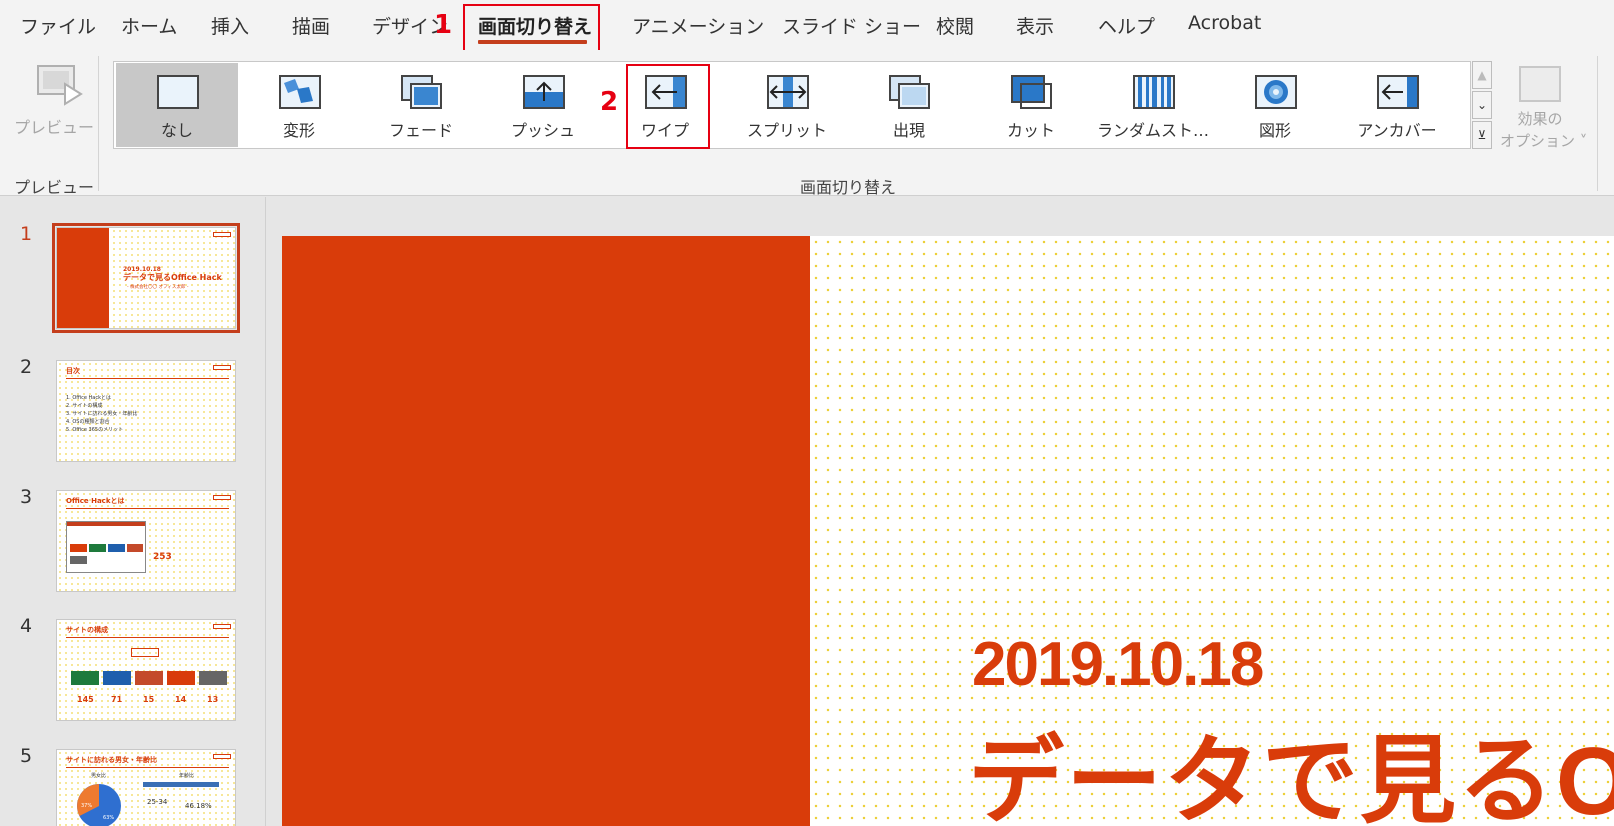 This screenshot has width=1614, height=826. What do you see at coordinates (146, 670) in the screenshot?
I see `slide-thumbnail-4: サイトの構成 145 71 15 14 13` at bounding box center [146, 670].